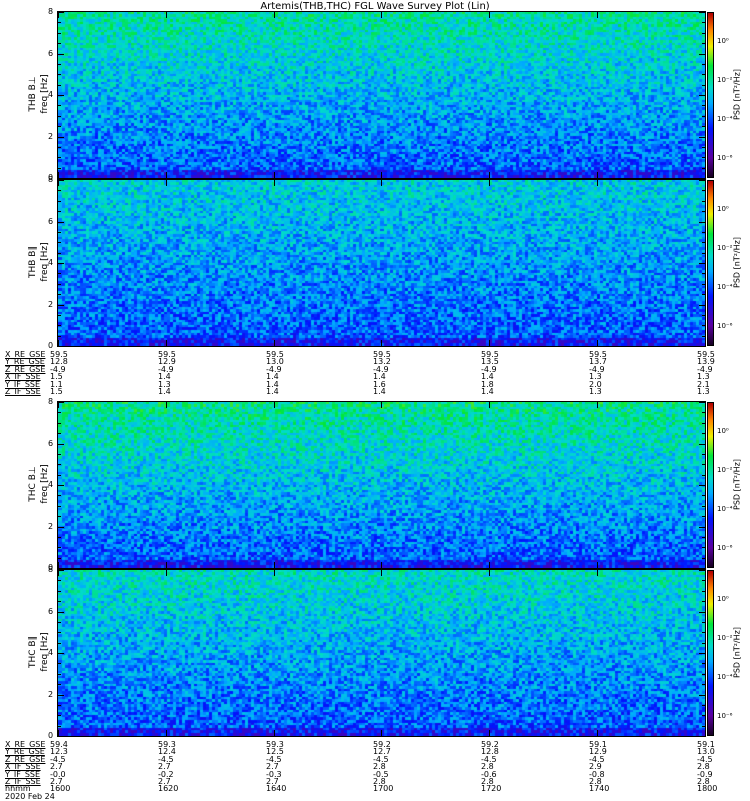 Image resolution: width=750 pixels, height=801 pixels. What do you see at coordinates (737, 484) in the screenshot?
I see `colorbar-label: PSD [nT²/Hz]` at bounding box center [737, 484].